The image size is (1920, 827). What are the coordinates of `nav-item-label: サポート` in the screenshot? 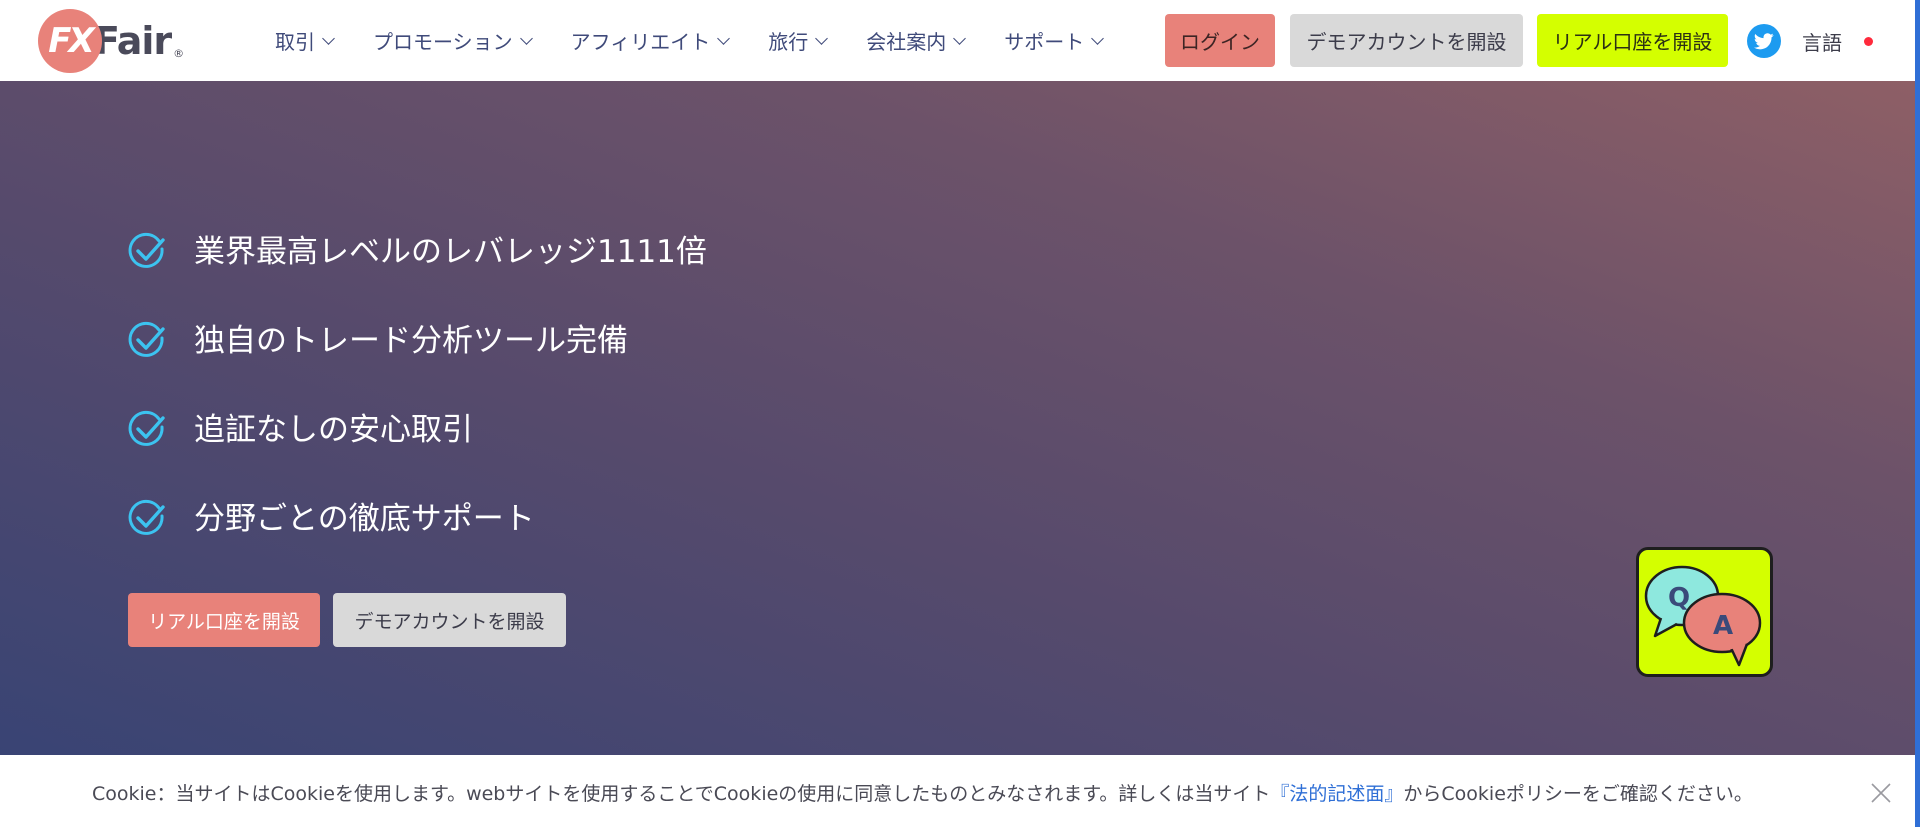 It's located at (1044, 42).